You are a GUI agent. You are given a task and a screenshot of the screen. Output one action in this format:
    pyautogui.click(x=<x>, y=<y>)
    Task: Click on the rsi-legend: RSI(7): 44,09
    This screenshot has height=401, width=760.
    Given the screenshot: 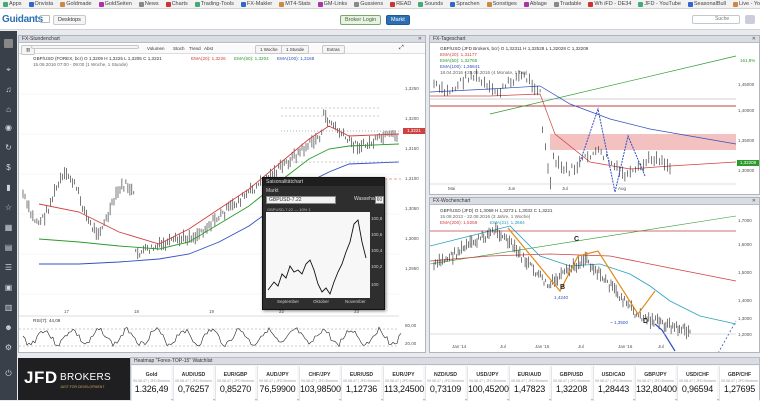 What is the action you would take?
    pyautogui.click(x=47, y=320)
    